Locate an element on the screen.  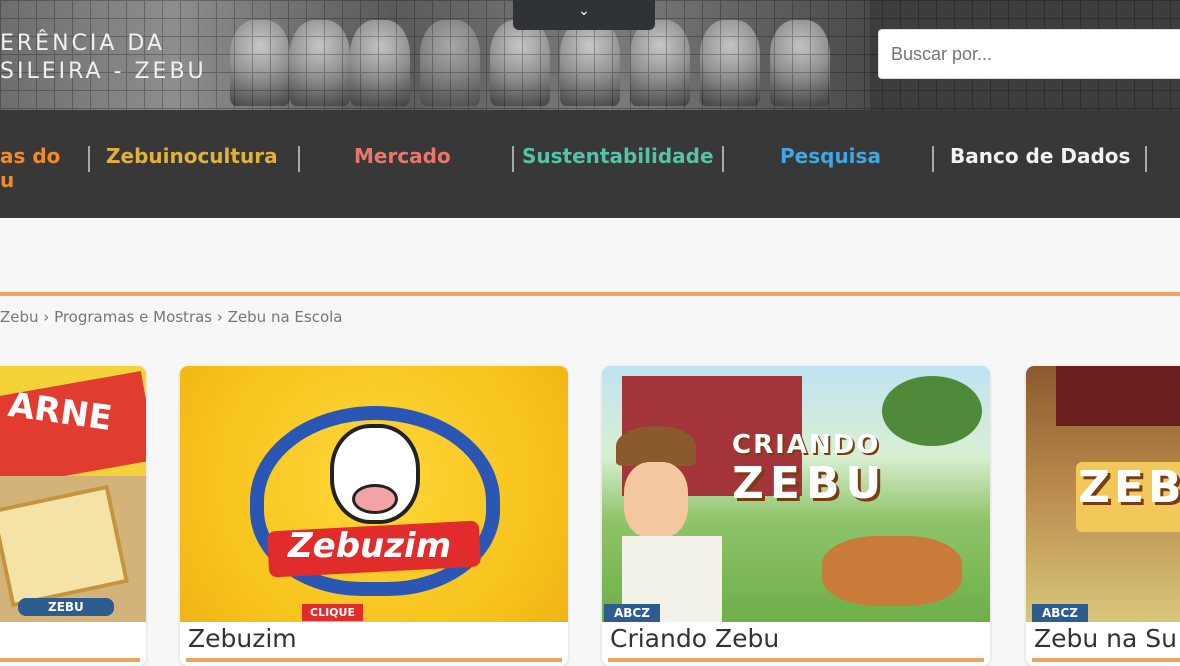
nav-item-partial: as do u is located at coordinates (30, 168).